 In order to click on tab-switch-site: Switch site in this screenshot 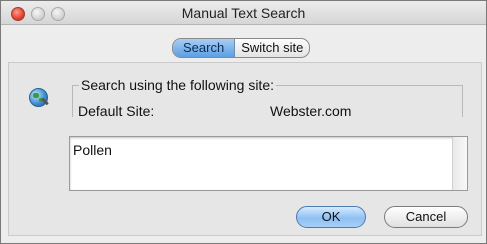, I will do `click(272, 48)`.